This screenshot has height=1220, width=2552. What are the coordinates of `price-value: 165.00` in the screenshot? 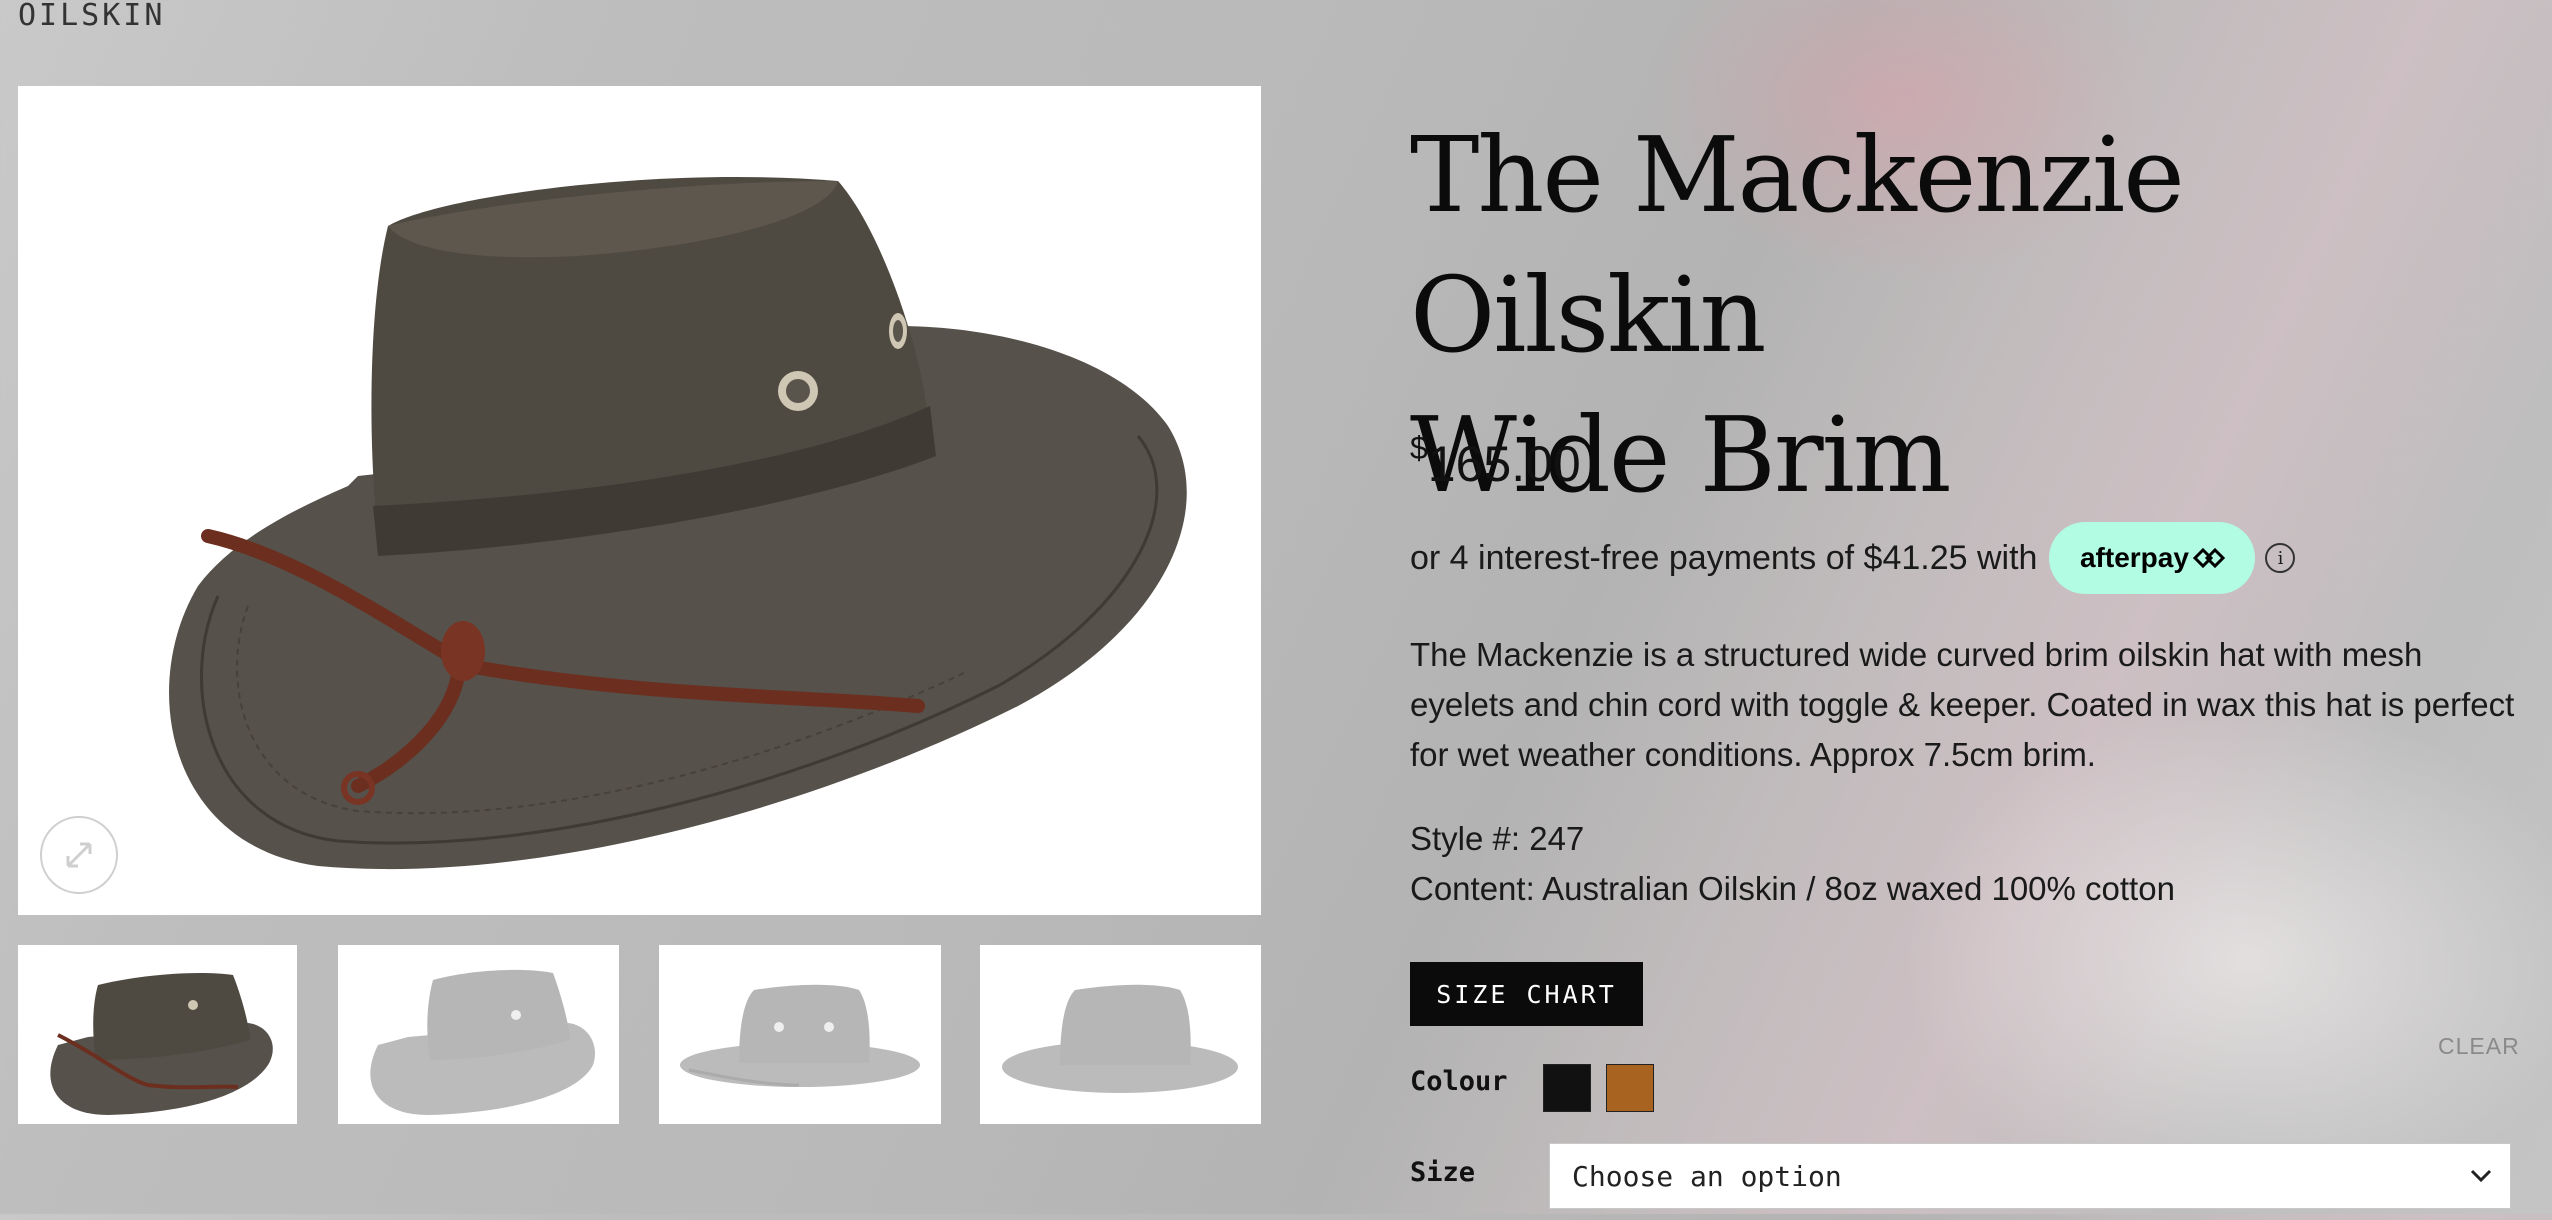 It's located at (1504, 464).